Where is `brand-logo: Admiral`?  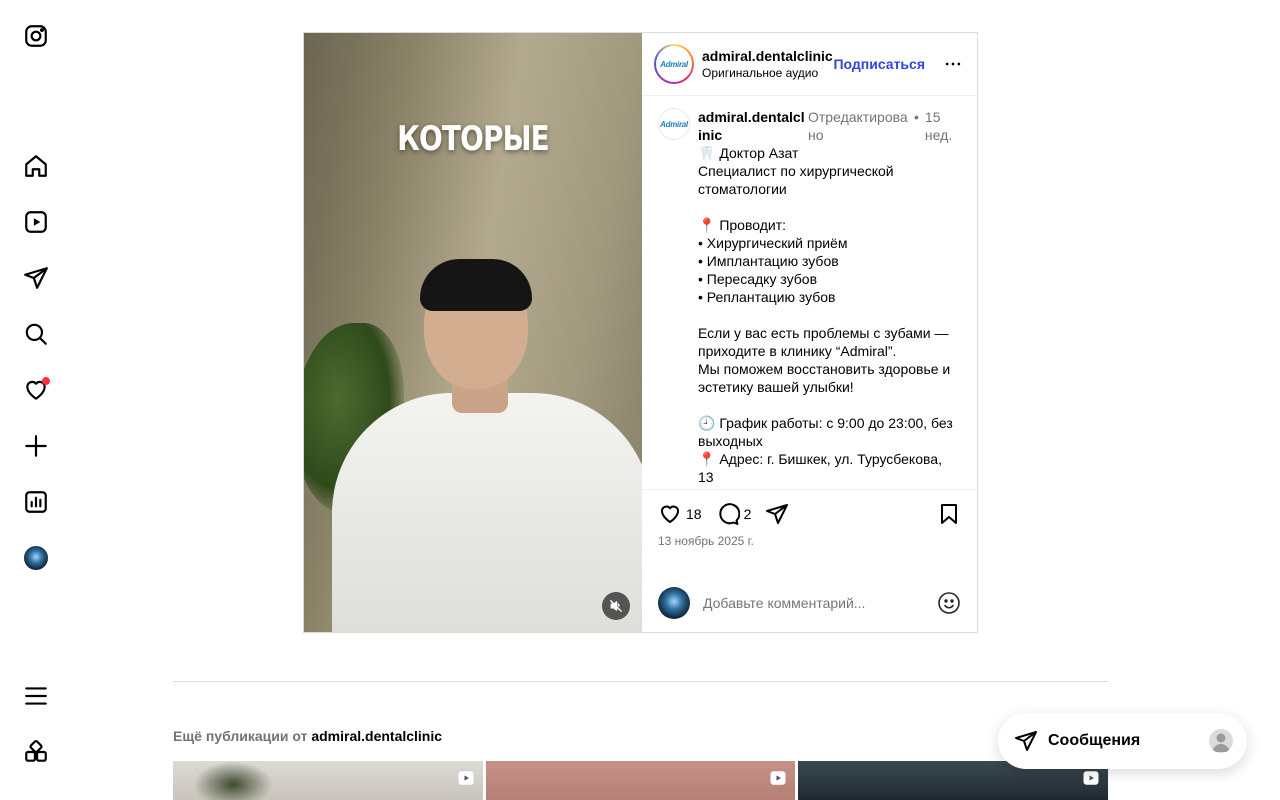
brand-logo: Admiral is located at coordinates (674, 64).